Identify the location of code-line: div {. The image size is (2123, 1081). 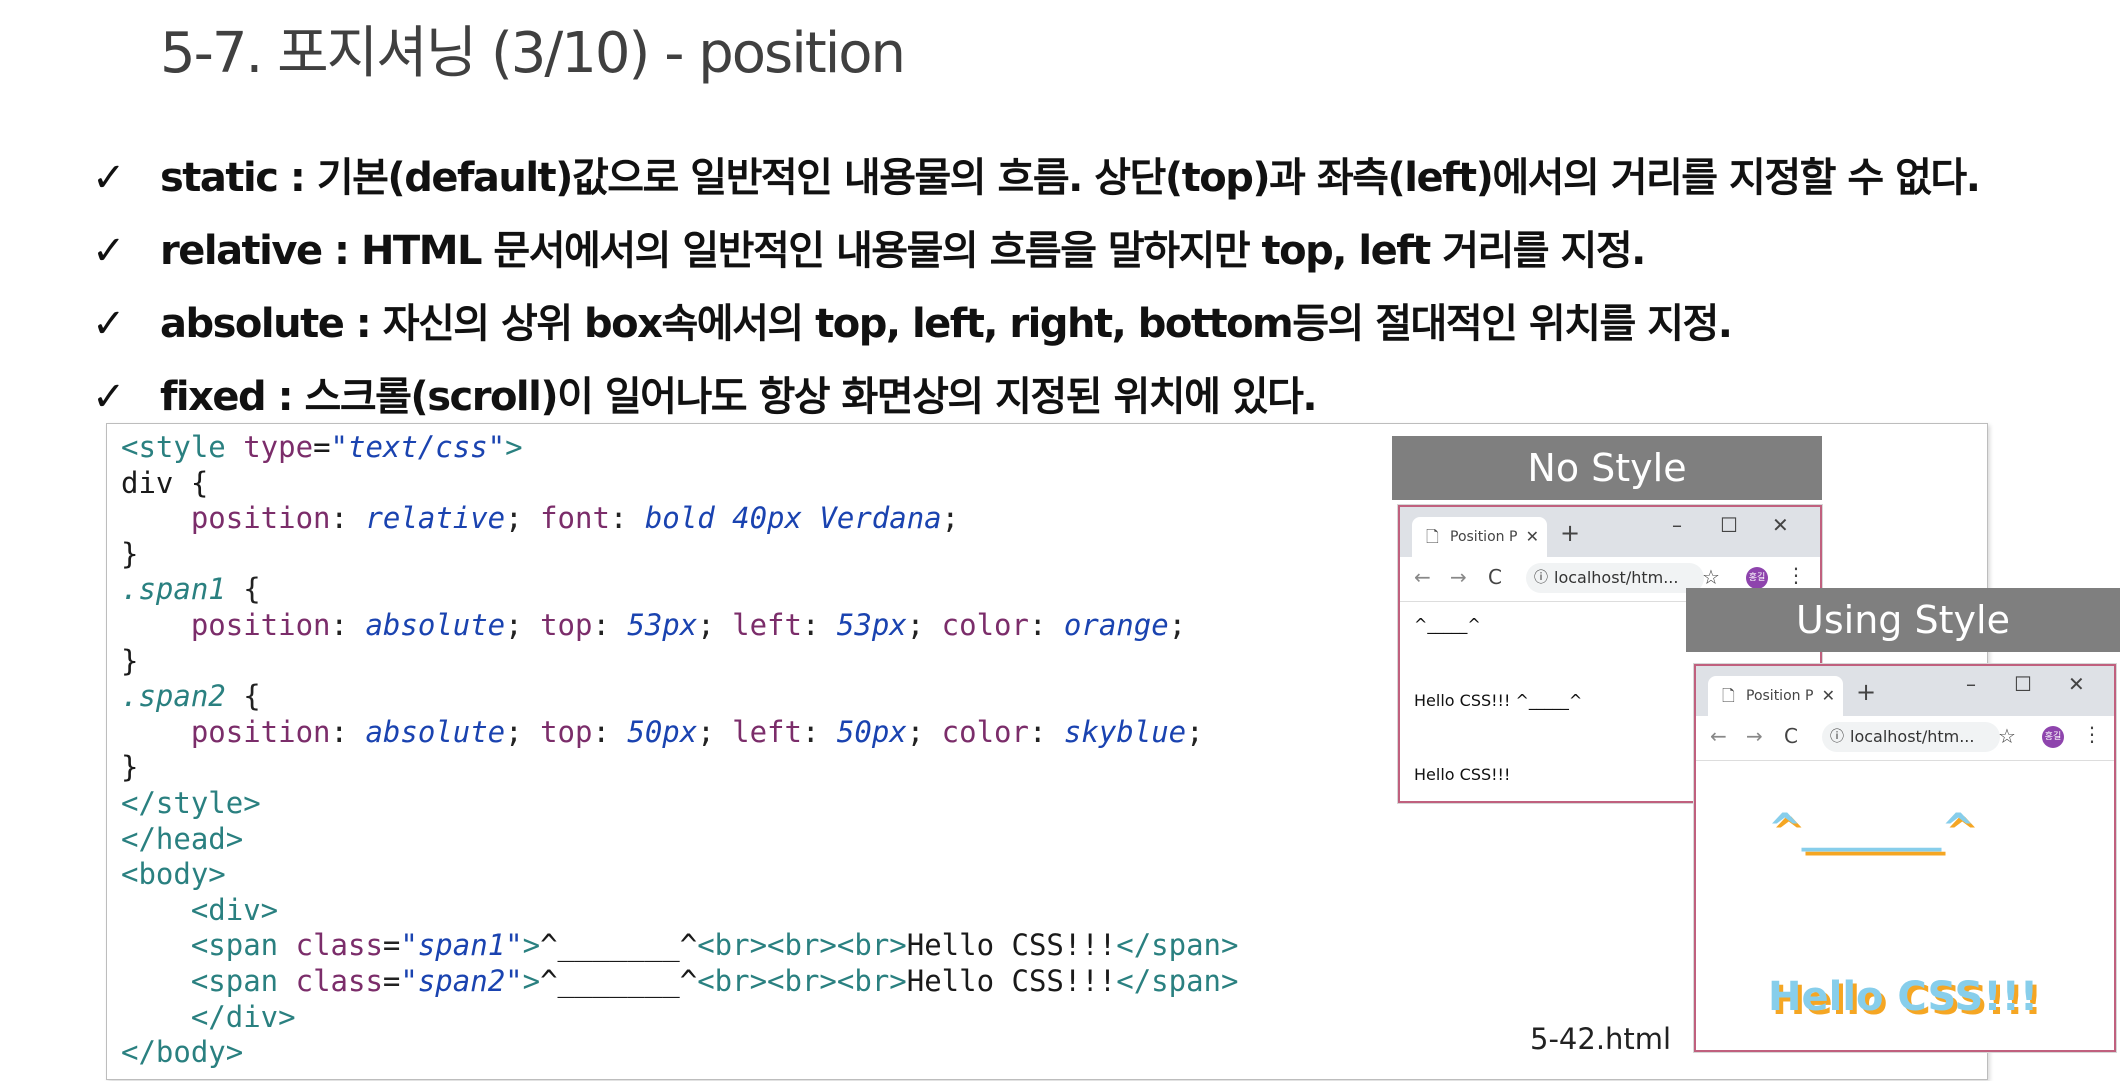
(165, 482).